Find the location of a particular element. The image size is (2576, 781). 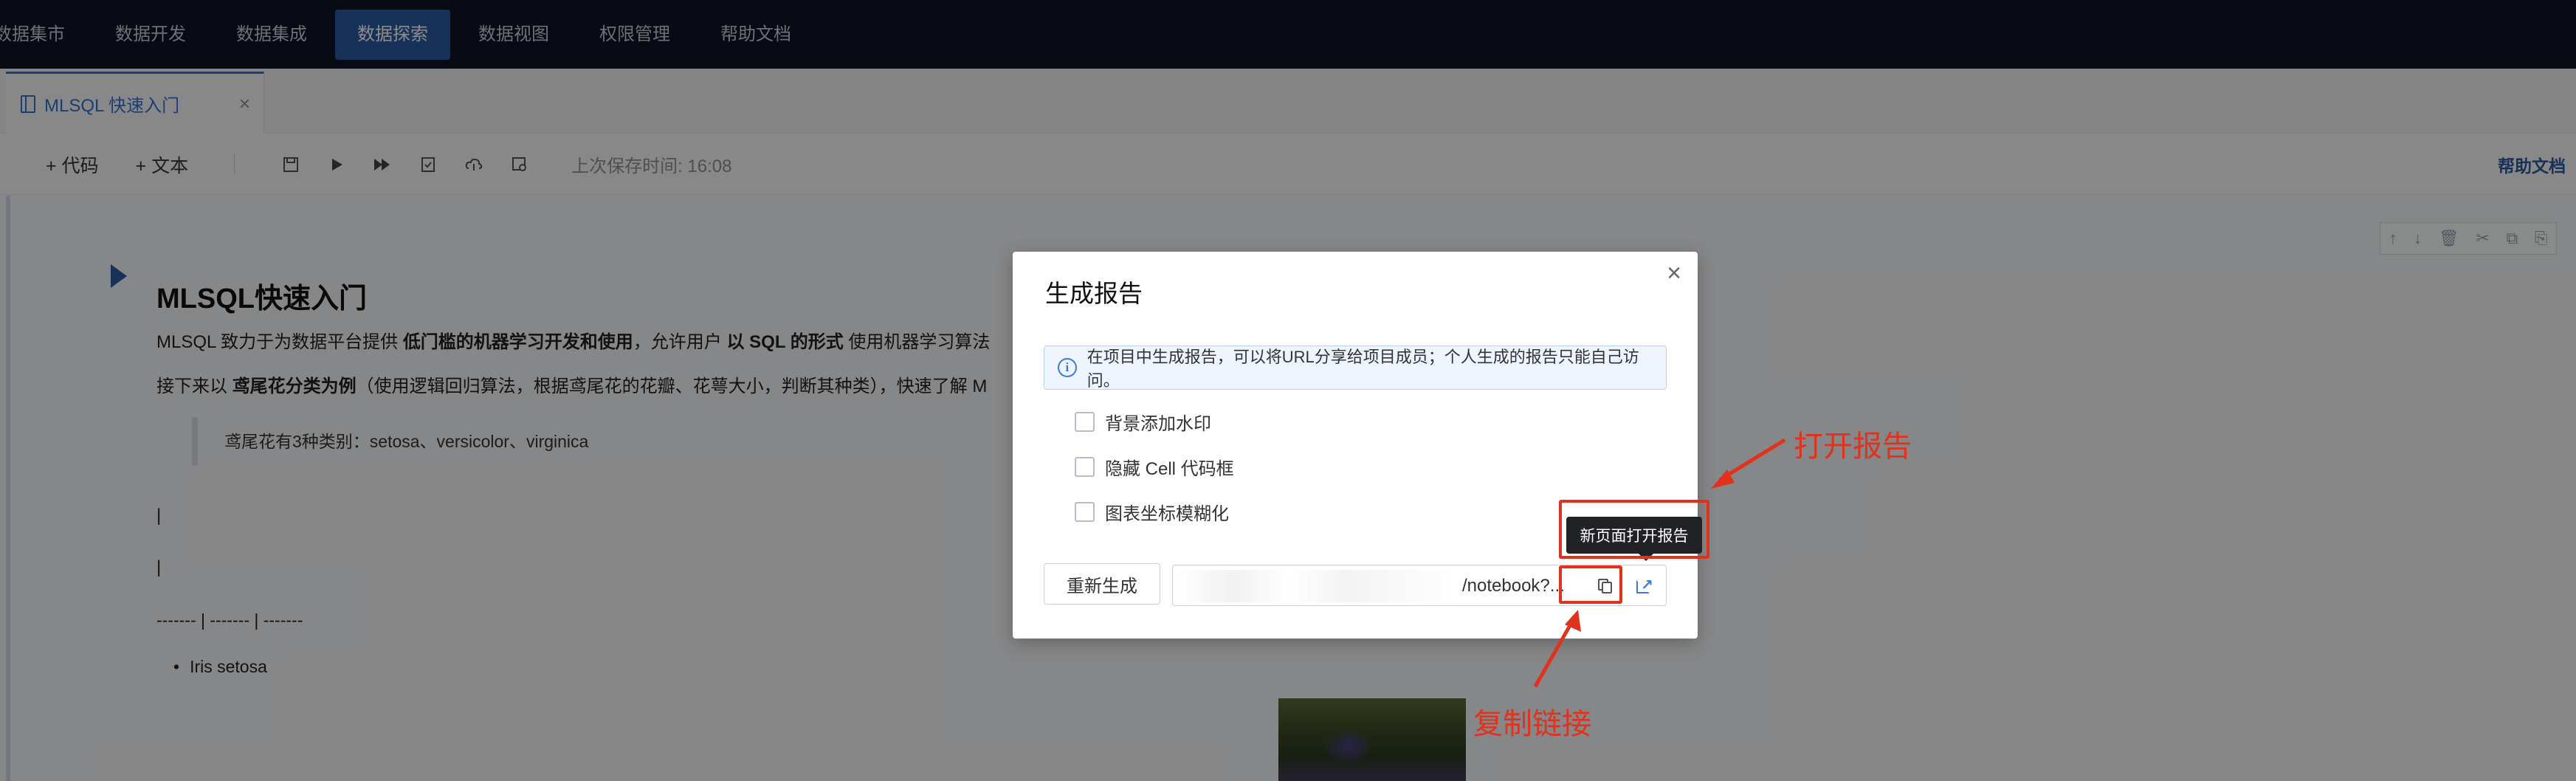

annotation-copy-link: 复制链接 is located at coordinates (1532, 724).